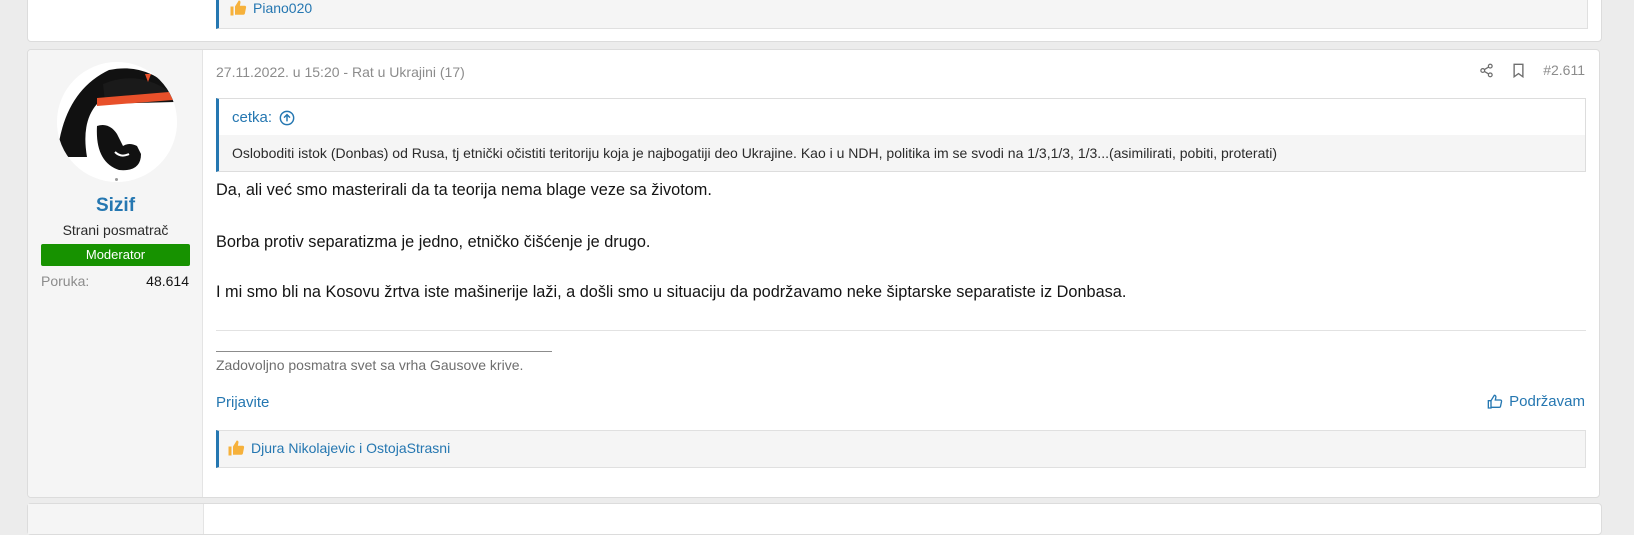 The height and width of the screenshot is (535, 1634). What do you see at coordinates (902, 14) in the screenshot?
I see `previous-reactions-bar: Piano020` at bounding box center [902, 14].